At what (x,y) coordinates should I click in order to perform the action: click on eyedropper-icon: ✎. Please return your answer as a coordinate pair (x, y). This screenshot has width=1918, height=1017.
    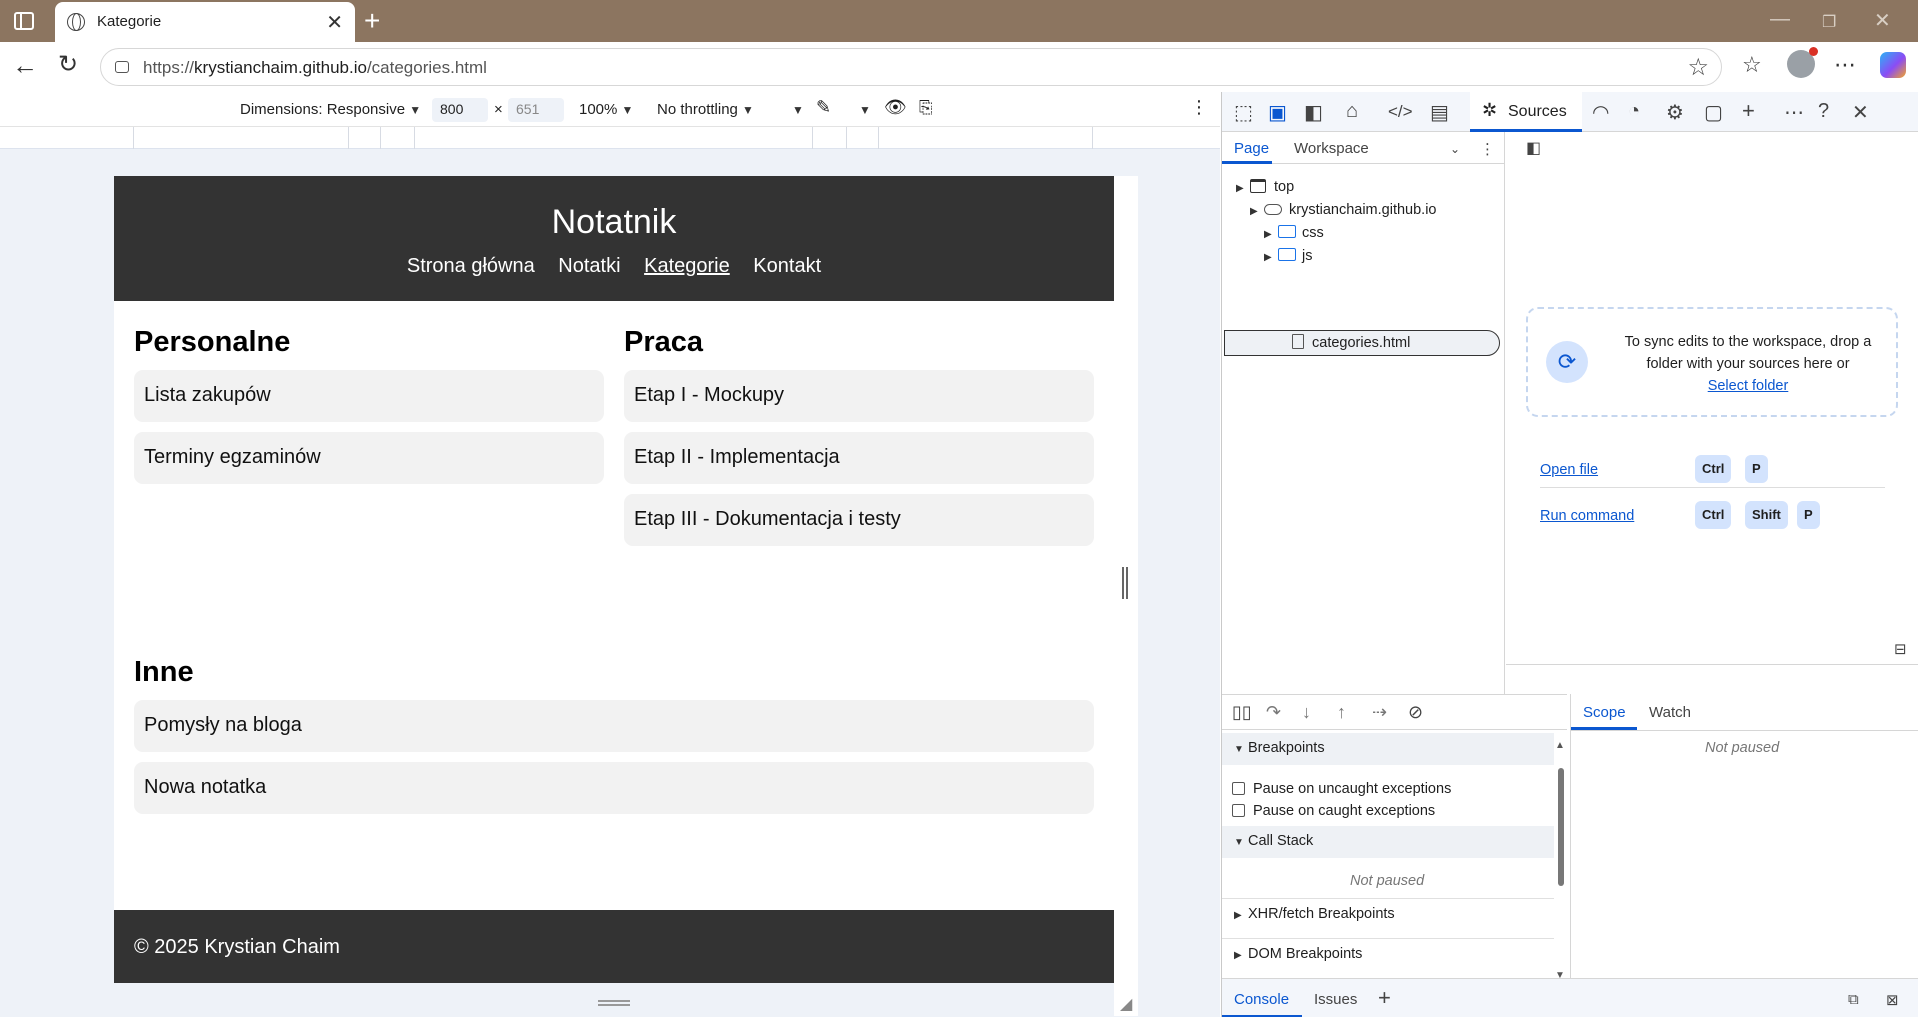
    Looking at the image, I should click on (823, 107).